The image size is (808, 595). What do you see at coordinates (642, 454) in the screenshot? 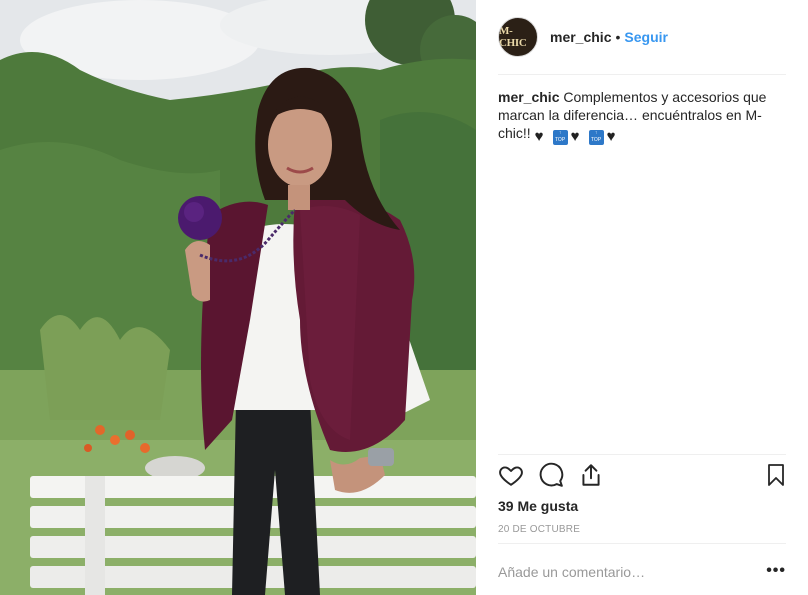
I see `actions-divider` at bounding box center [642, 454].